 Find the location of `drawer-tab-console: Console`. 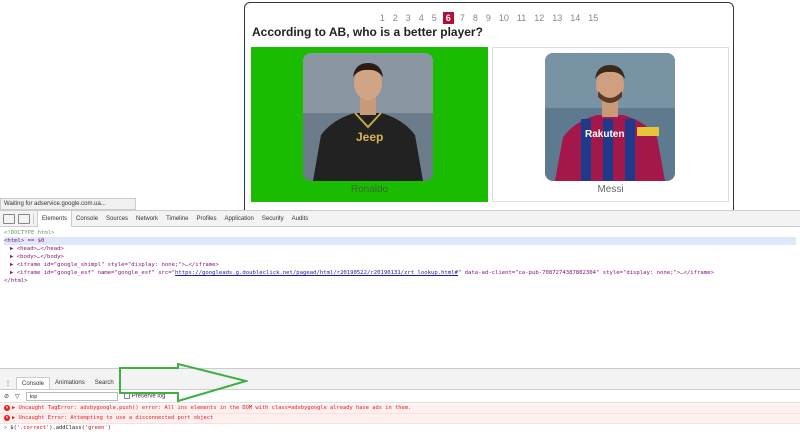

drawer-tab-console: Console is located at coordinates (33, 383).